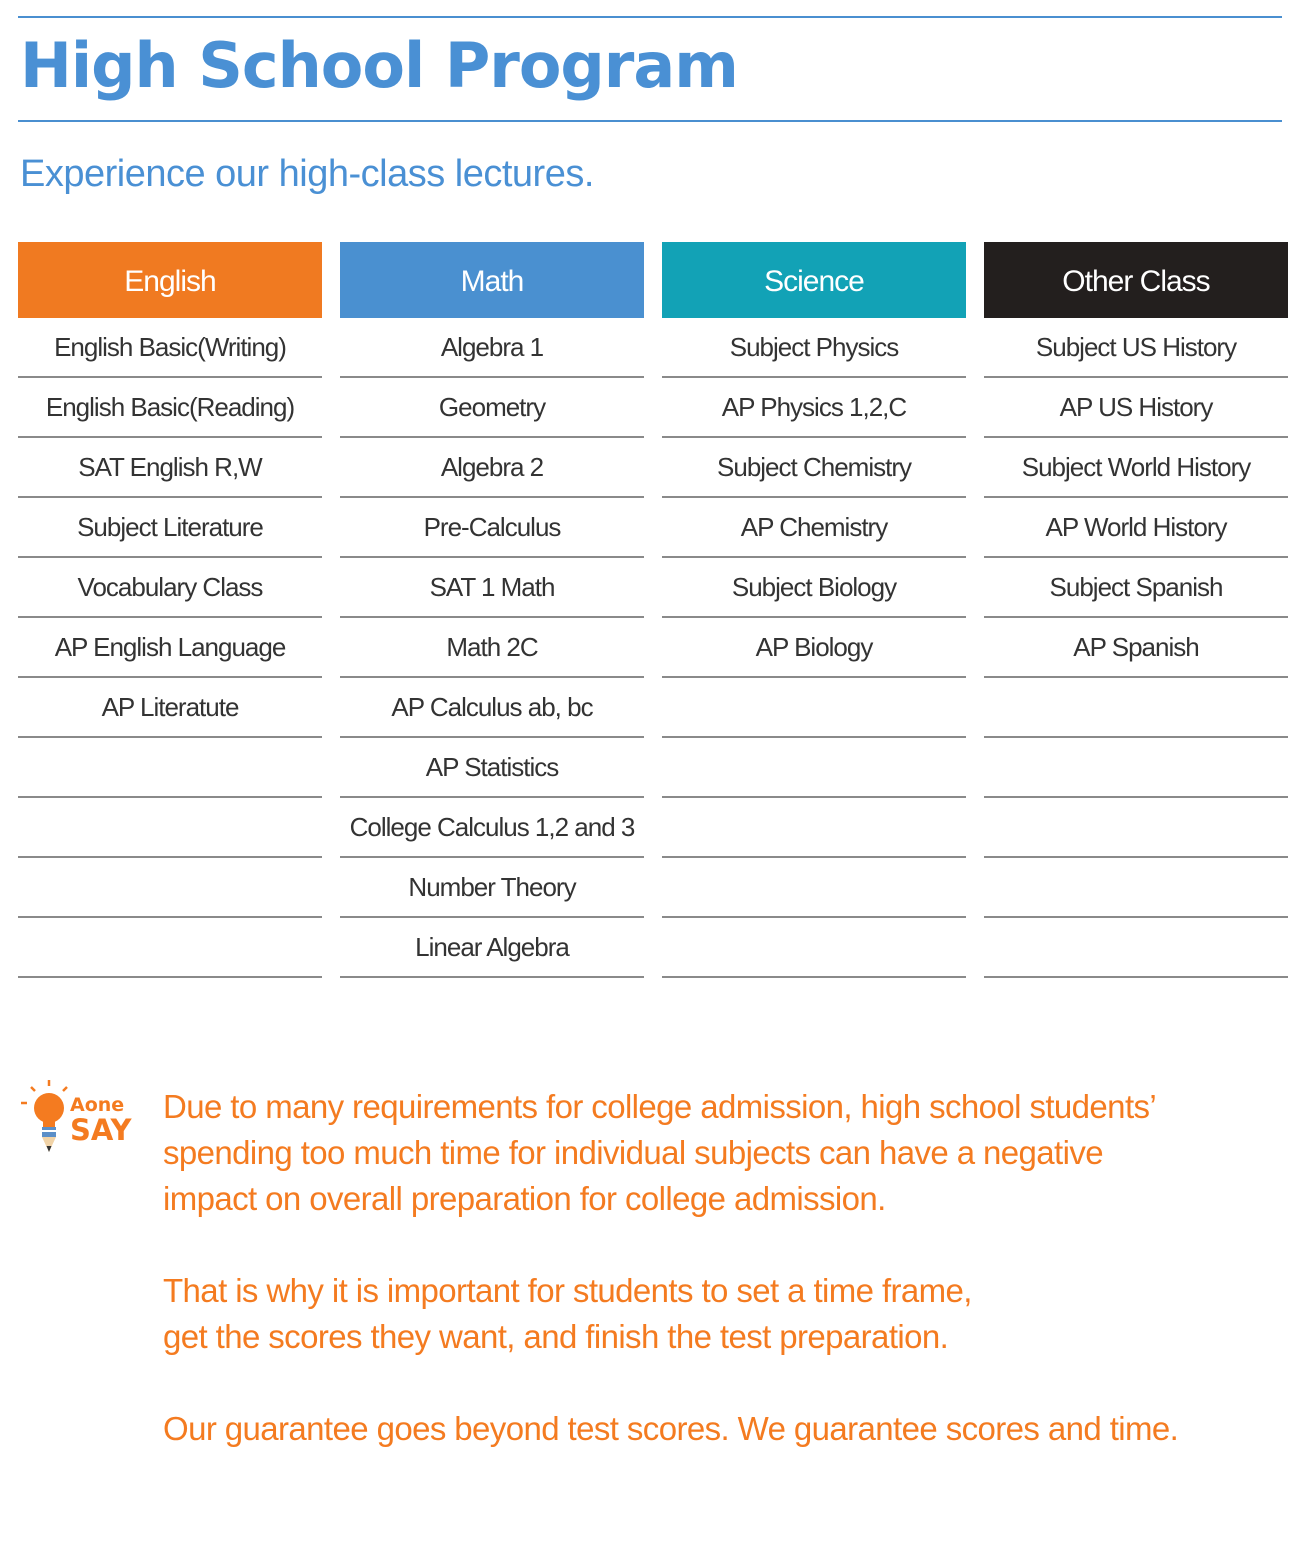 This screenshot has width=1304, height=1542. Describe the element at coordinates (650, 17) in the screenshot. I see `top-rule` at that location.